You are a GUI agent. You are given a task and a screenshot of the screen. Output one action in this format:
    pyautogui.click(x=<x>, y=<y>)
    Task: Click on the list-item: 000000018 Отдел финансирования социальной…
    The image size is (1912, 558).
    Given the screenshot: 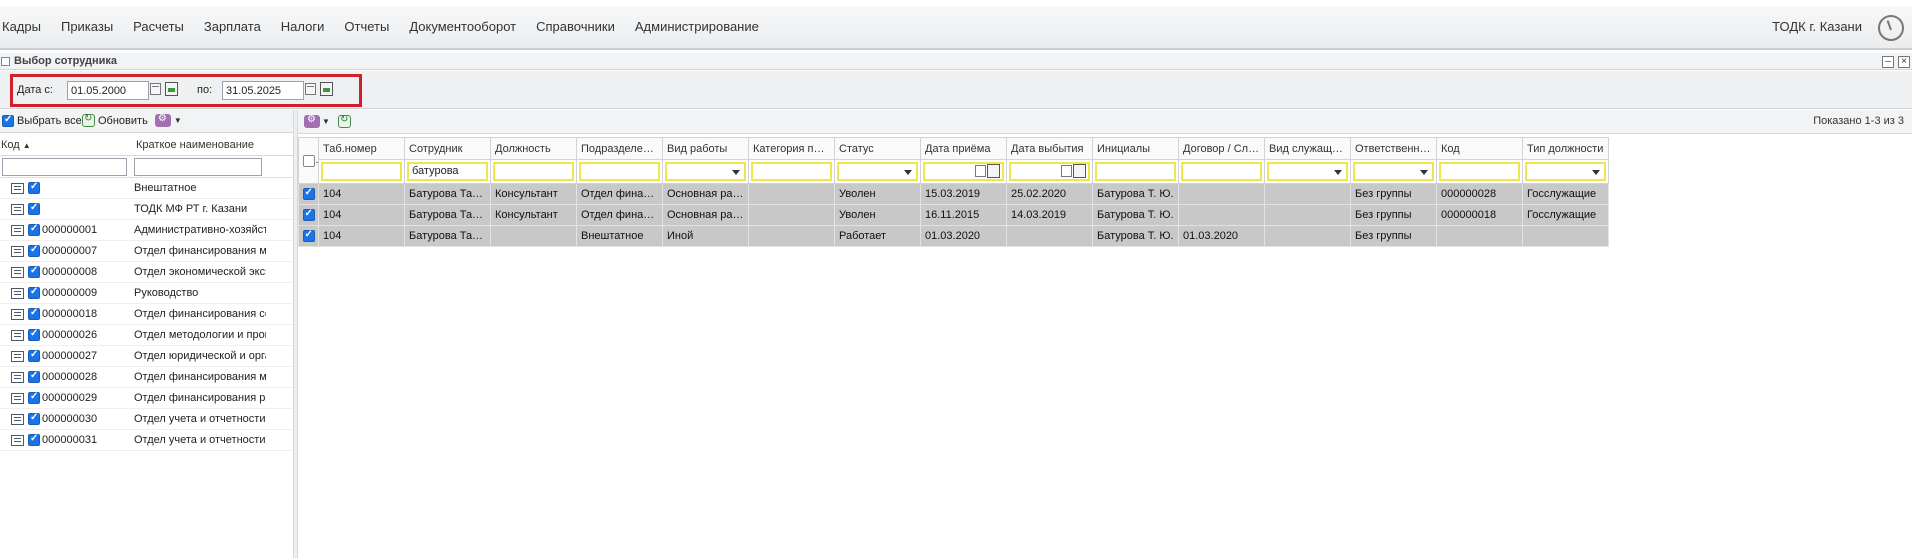 What is the action you would take?
    pyautogui.click(x=147, y=314)
    